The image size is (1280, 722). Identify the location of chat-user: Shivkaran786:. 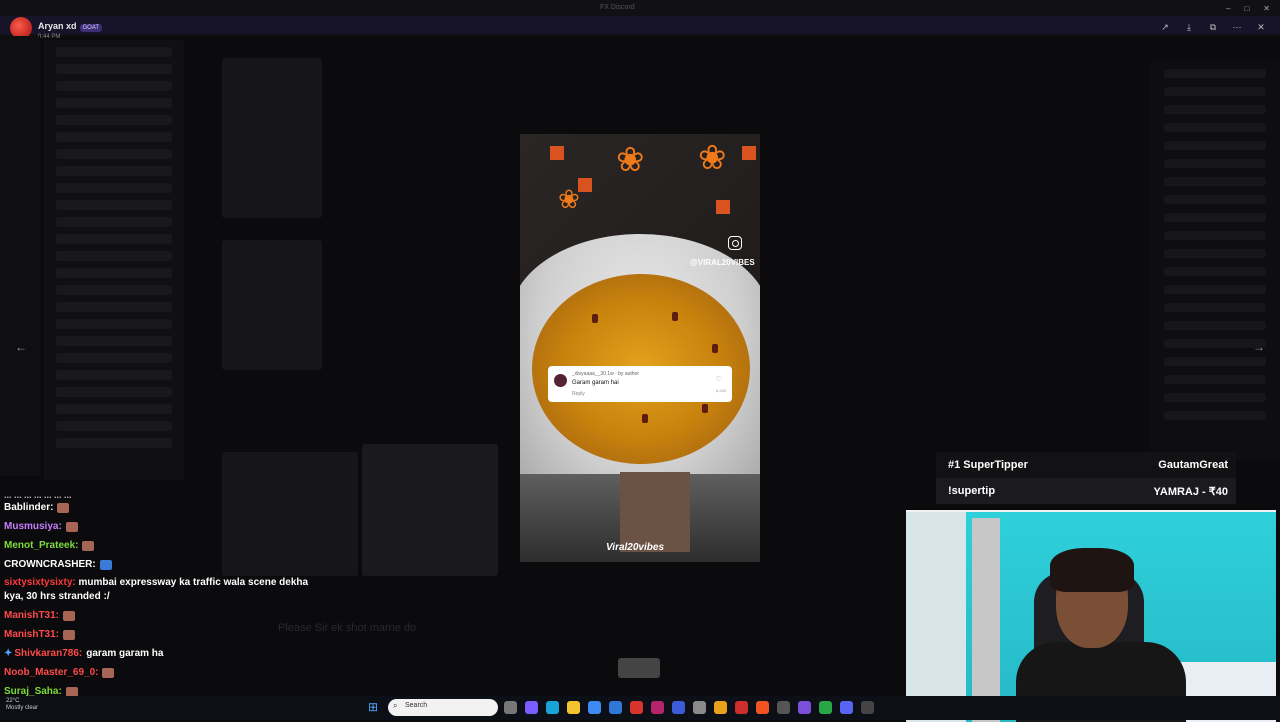
(48, 653).